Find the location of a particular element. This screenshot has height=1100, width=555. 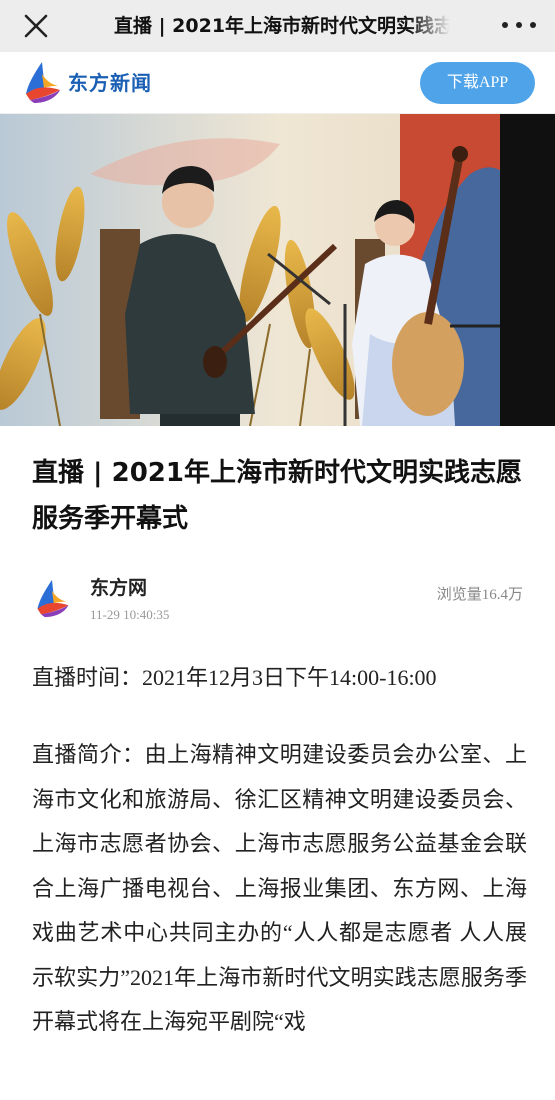

top-navbar: 直播 | 2021年上海市新时代文明实践志愿服务季开幕式 is located at coordinates (277, 26).